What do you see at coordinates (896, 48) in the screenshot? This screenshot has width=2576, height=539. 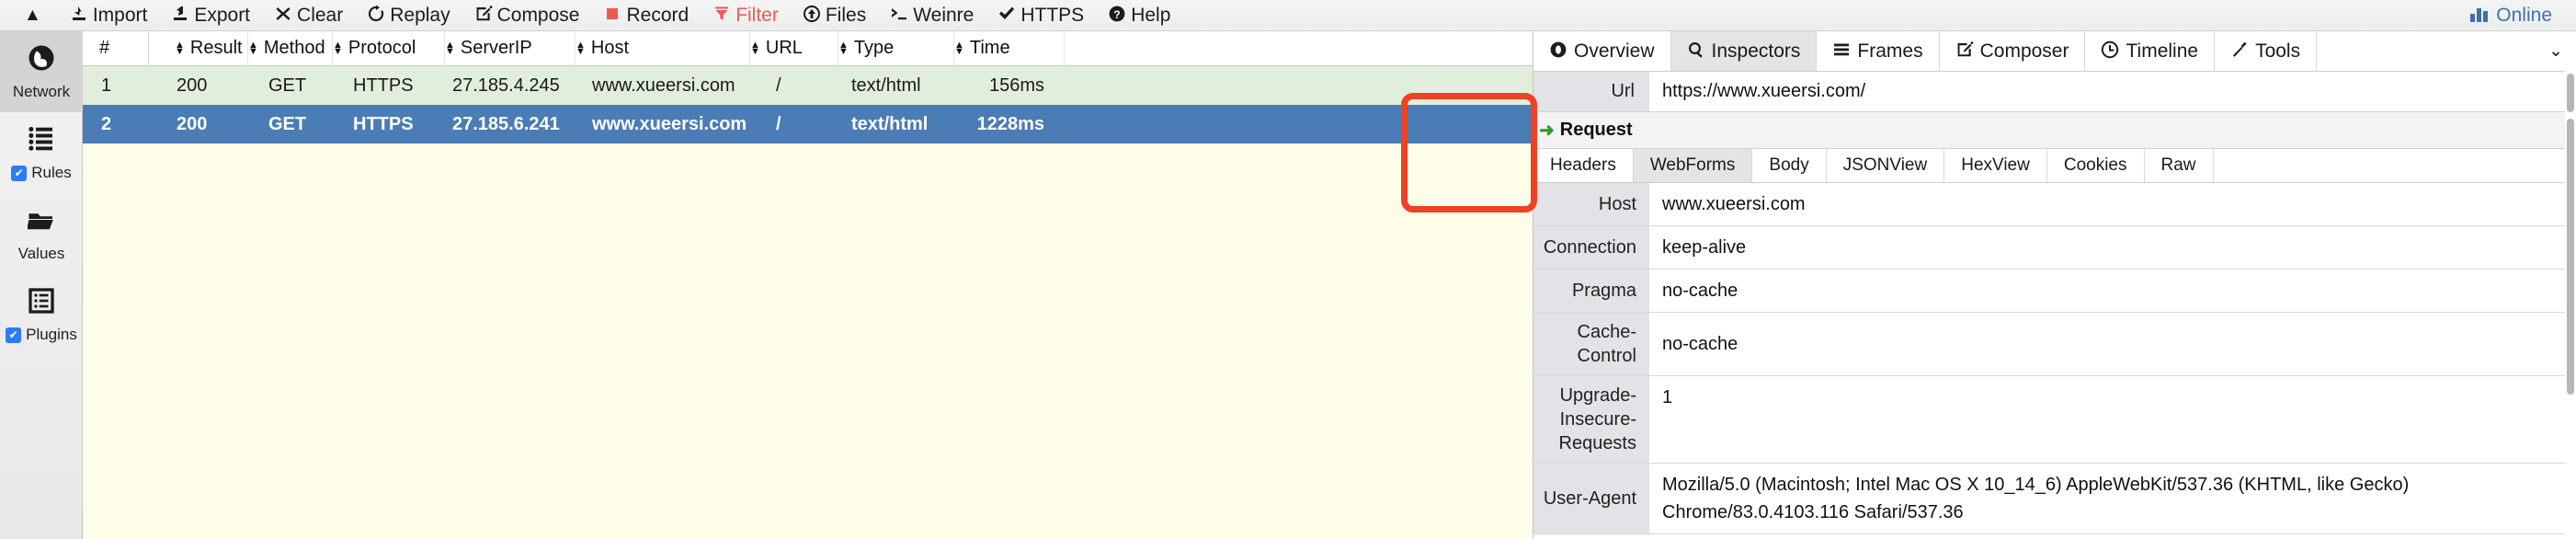 I see `grid-column-header-type: ▲ ▼ Type` at bounding box center [896, 48].